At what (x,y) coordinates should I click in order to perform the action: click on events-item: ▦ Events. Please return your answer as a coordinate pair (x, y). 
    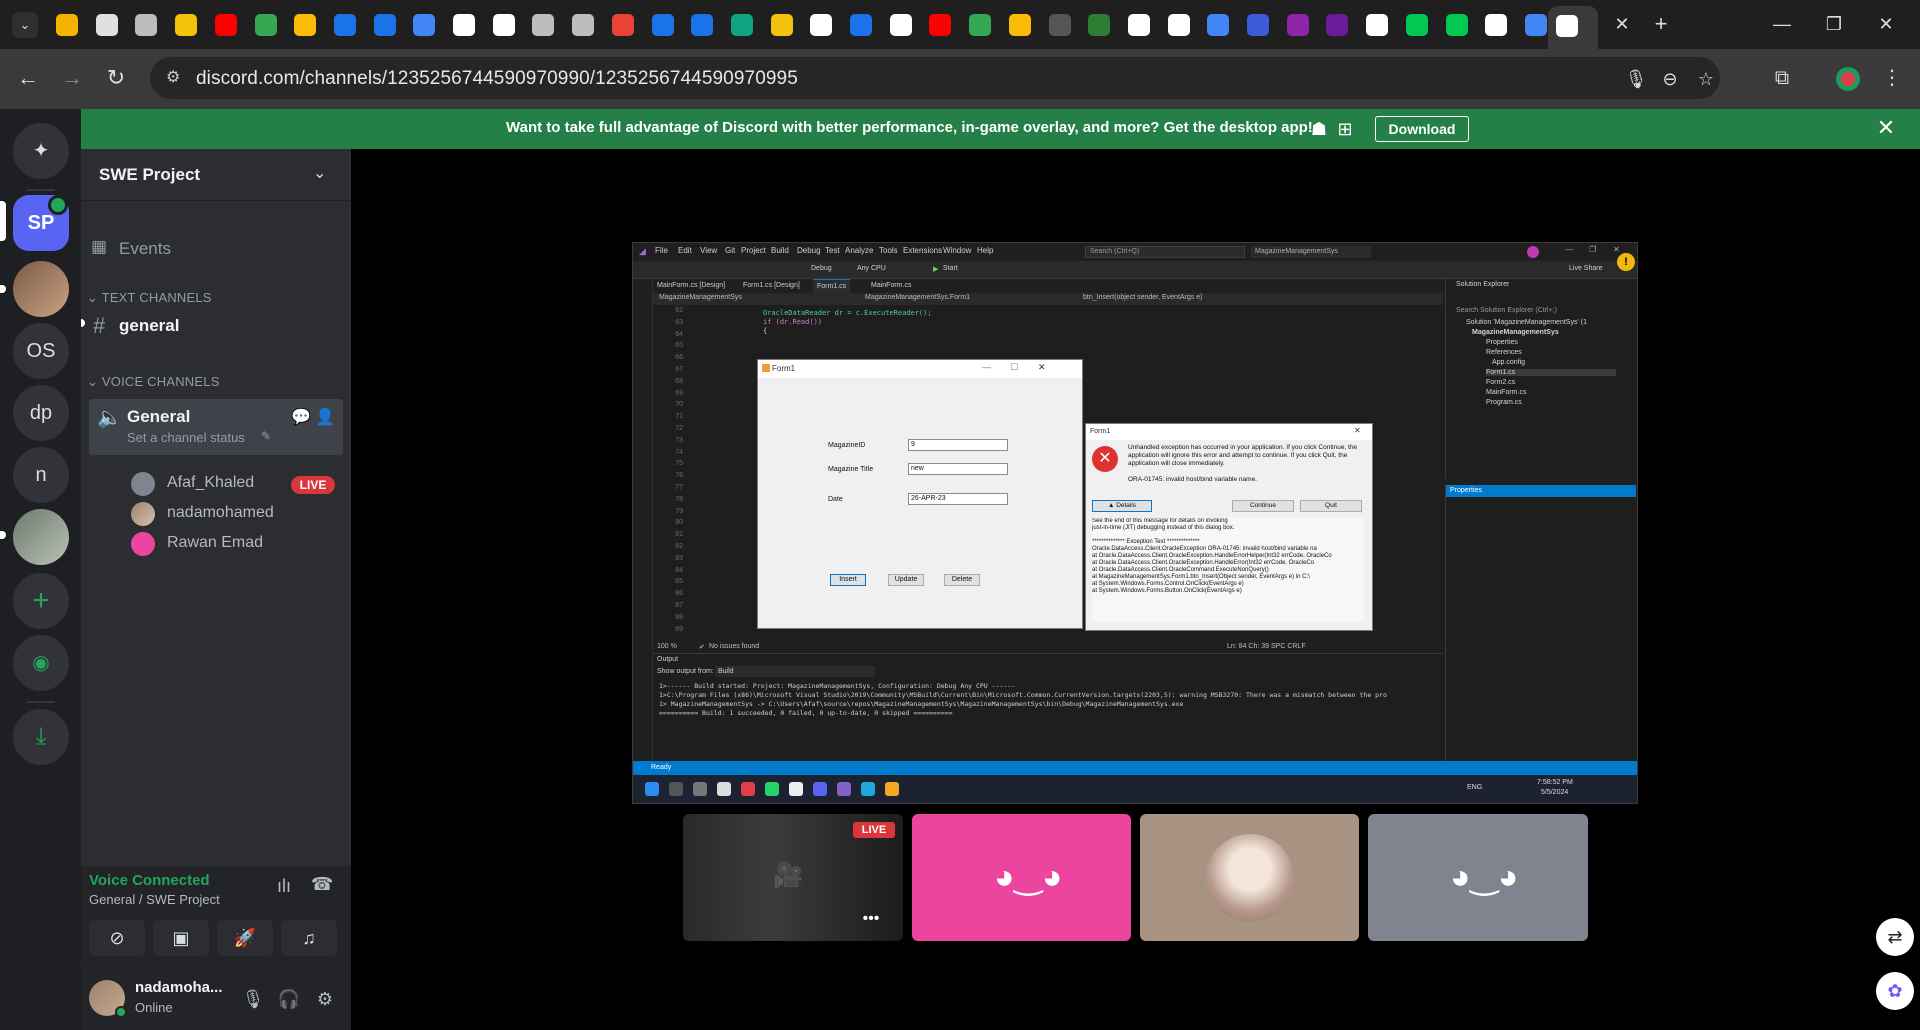
    Looking at the image, I should click on (216, 250).